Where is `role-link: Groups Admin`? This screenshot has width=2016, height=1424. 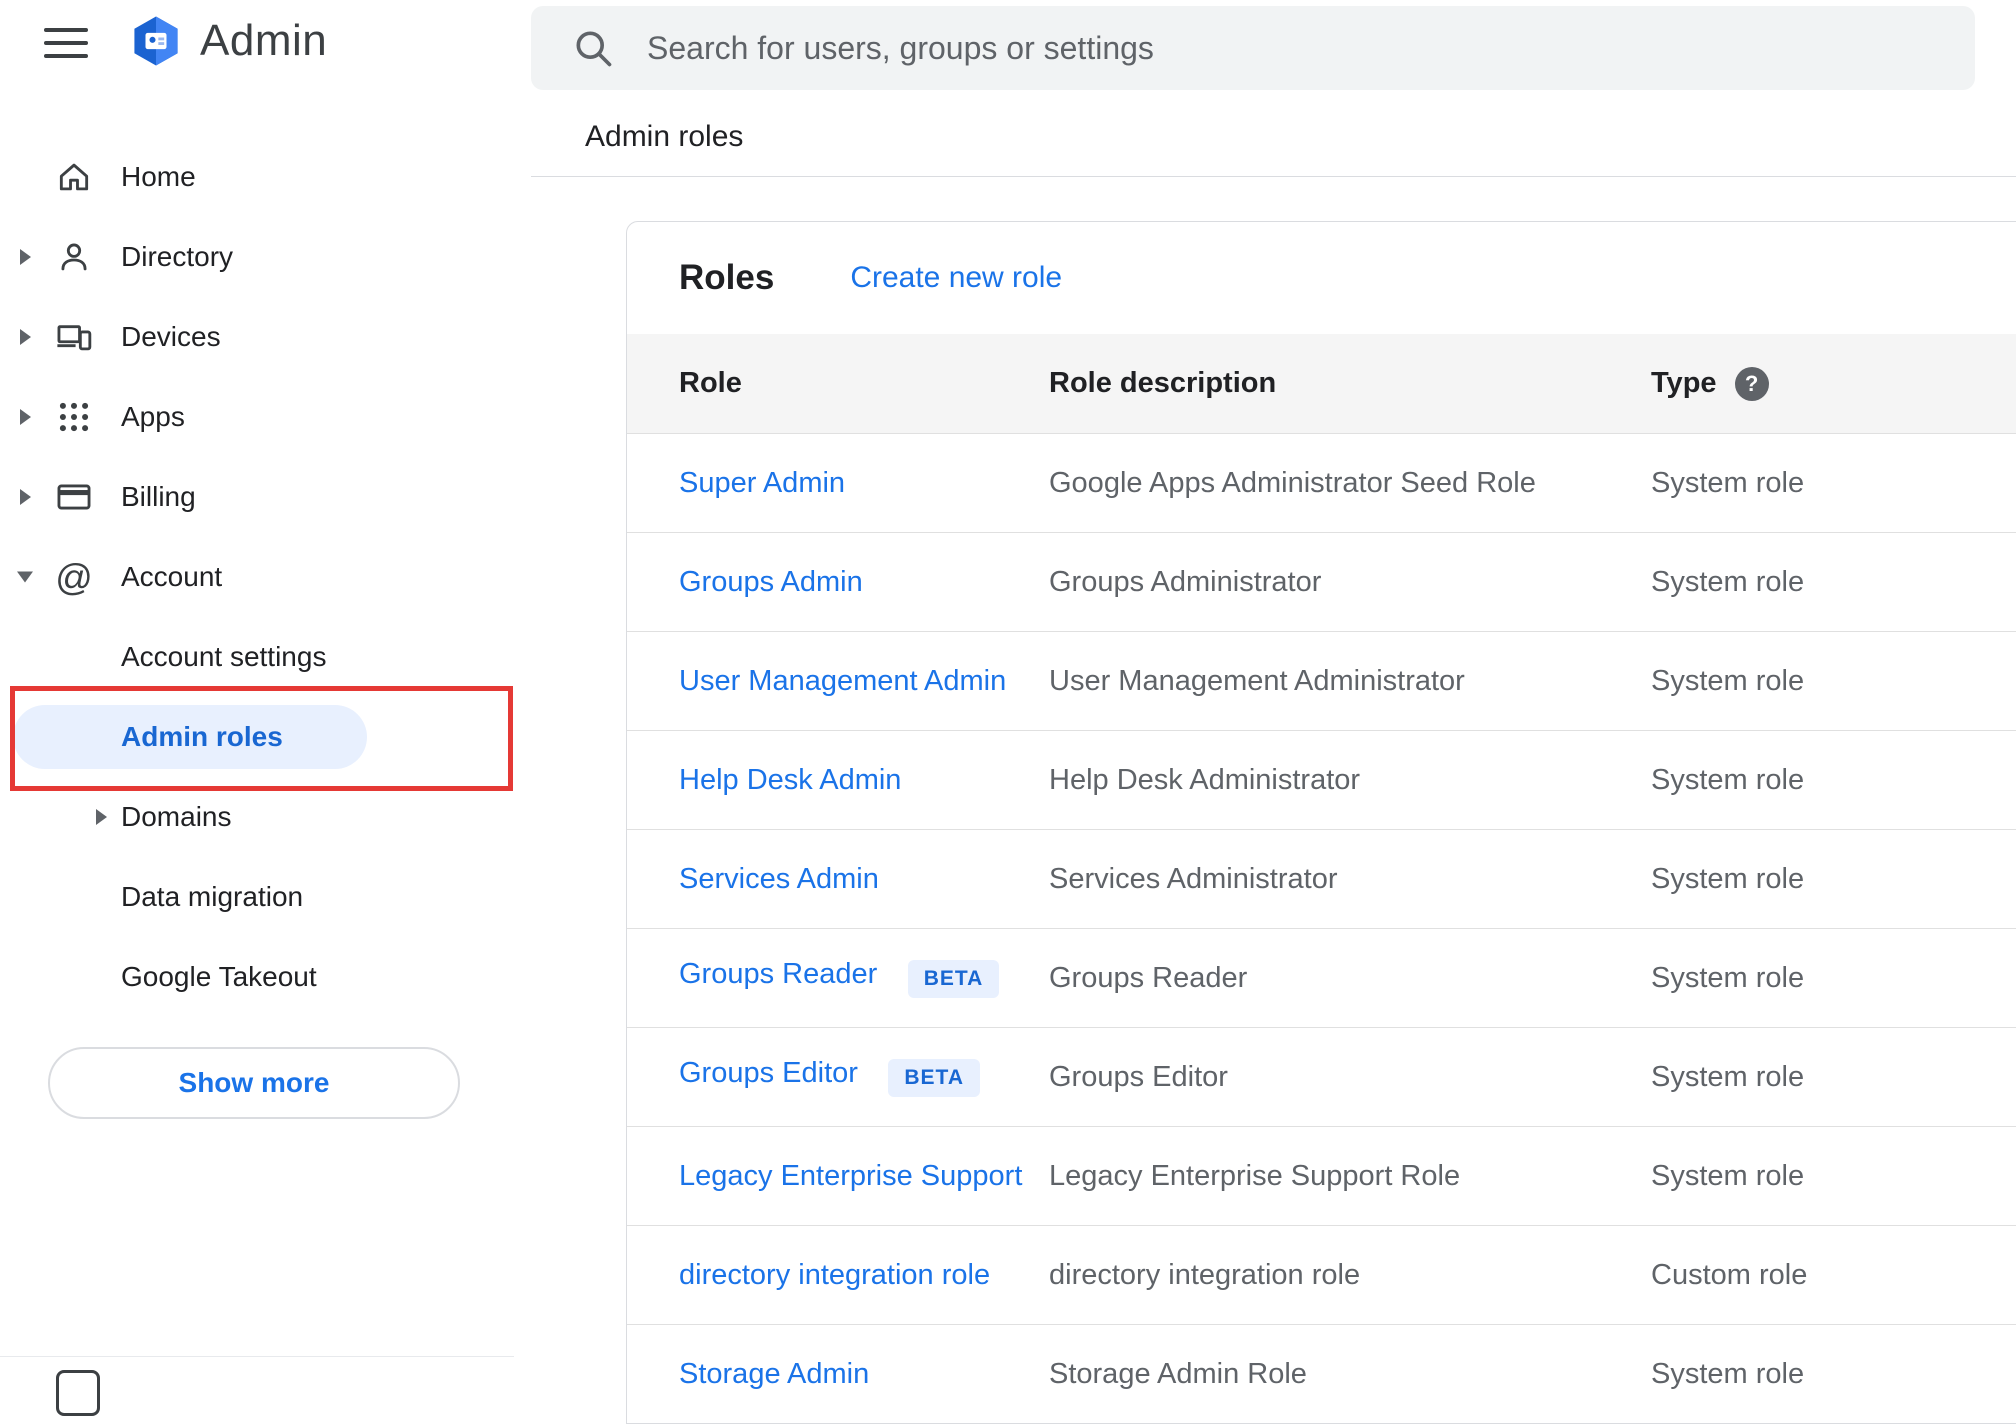 role-link: Groups Admin is located at coordinates (771, 582).